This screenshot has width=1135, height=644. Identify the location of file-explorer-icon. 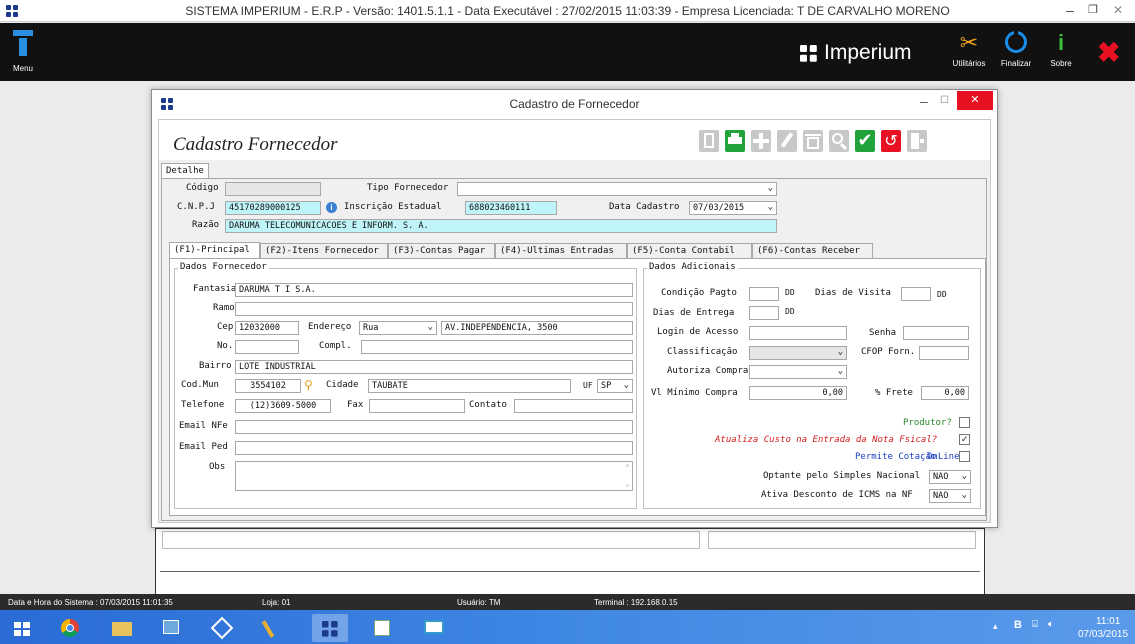
(122, 628).